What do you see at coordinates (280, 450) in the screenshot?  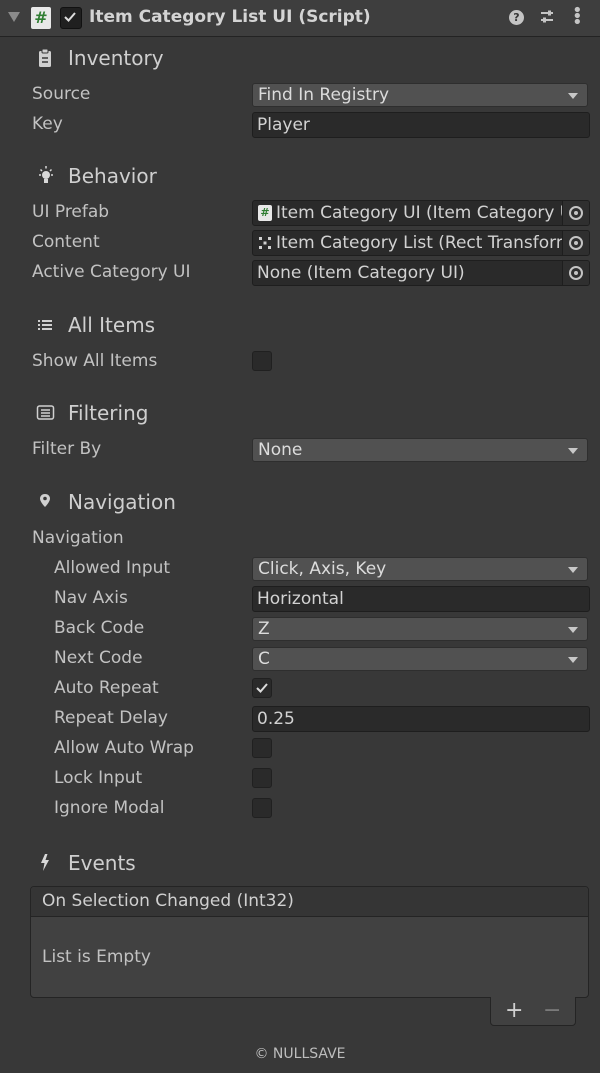 I see `filter-by-value: None` at bounding box center [280, 450].